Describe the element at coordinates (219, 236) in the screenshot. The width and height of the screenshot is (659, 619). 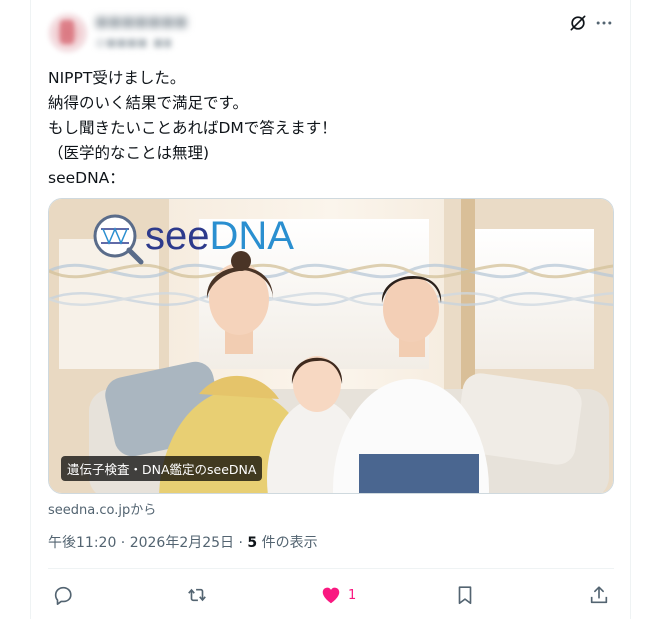
I see `logo-text: seeDNA` at that location.